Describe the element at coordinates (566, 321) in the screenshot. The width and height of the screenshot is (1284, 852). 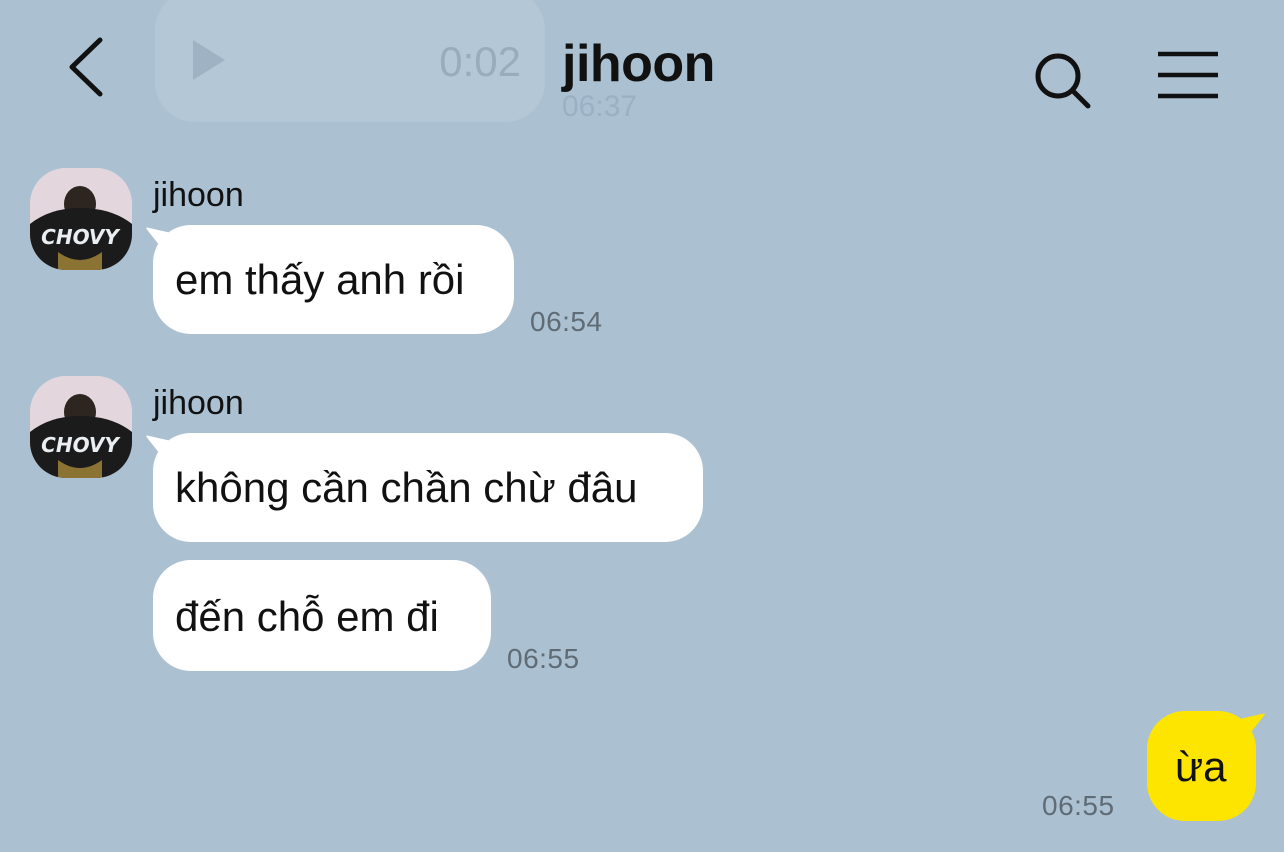
I see `message-timestamp: 06:54` at that location.